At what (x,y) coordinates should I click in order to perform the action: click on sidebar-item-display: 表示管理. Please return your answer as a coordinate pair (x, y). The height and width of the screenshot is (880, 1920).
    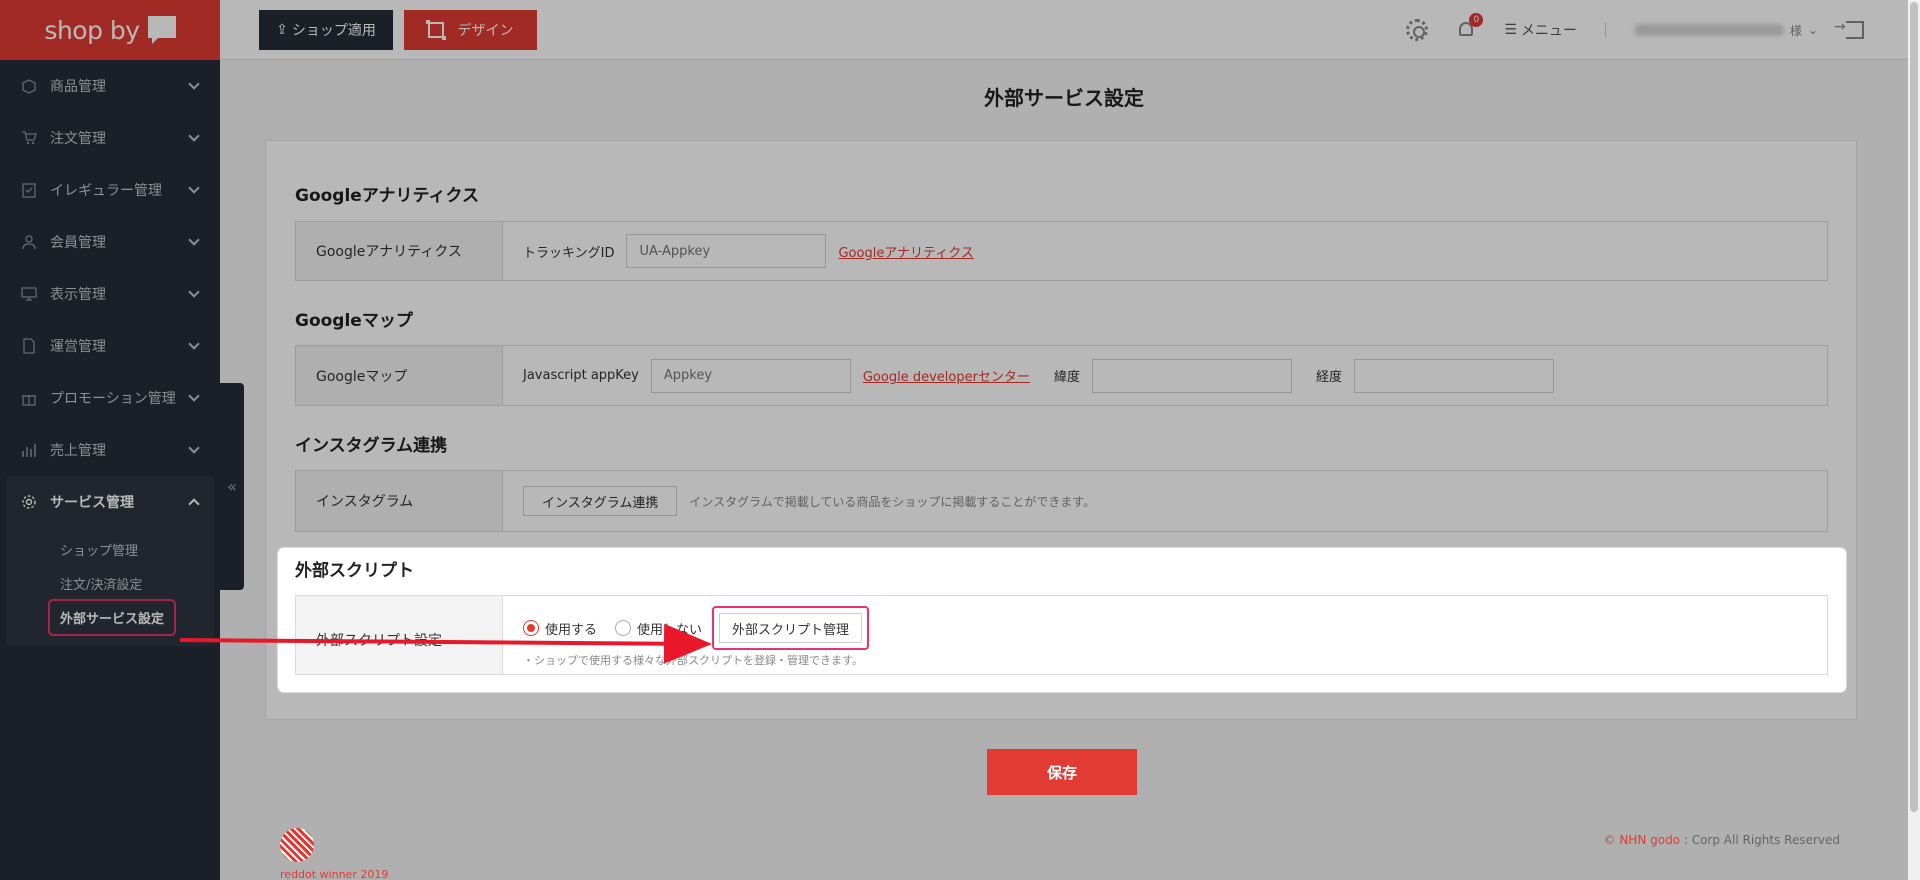
    Looking at the image, I should click on (110, 294).